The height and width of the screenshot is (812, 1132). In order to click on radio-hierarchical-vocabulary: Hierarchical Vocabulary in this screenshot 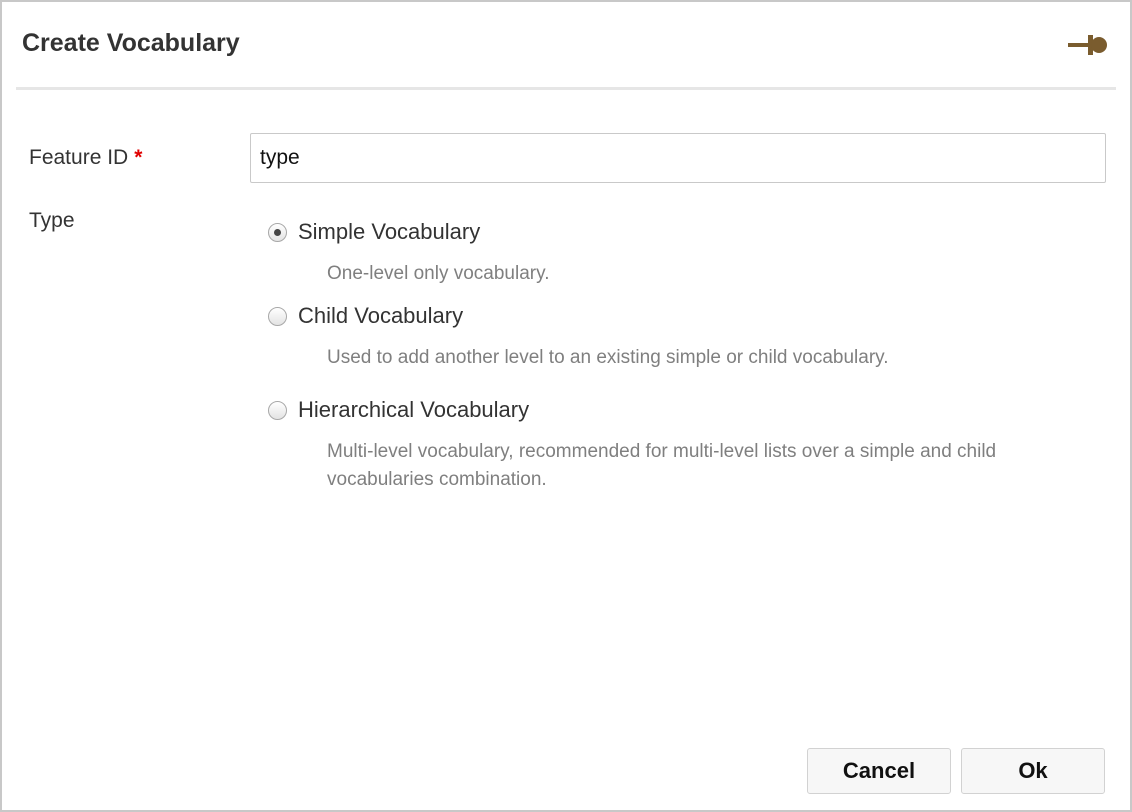, I will do `click(398, 410)`.